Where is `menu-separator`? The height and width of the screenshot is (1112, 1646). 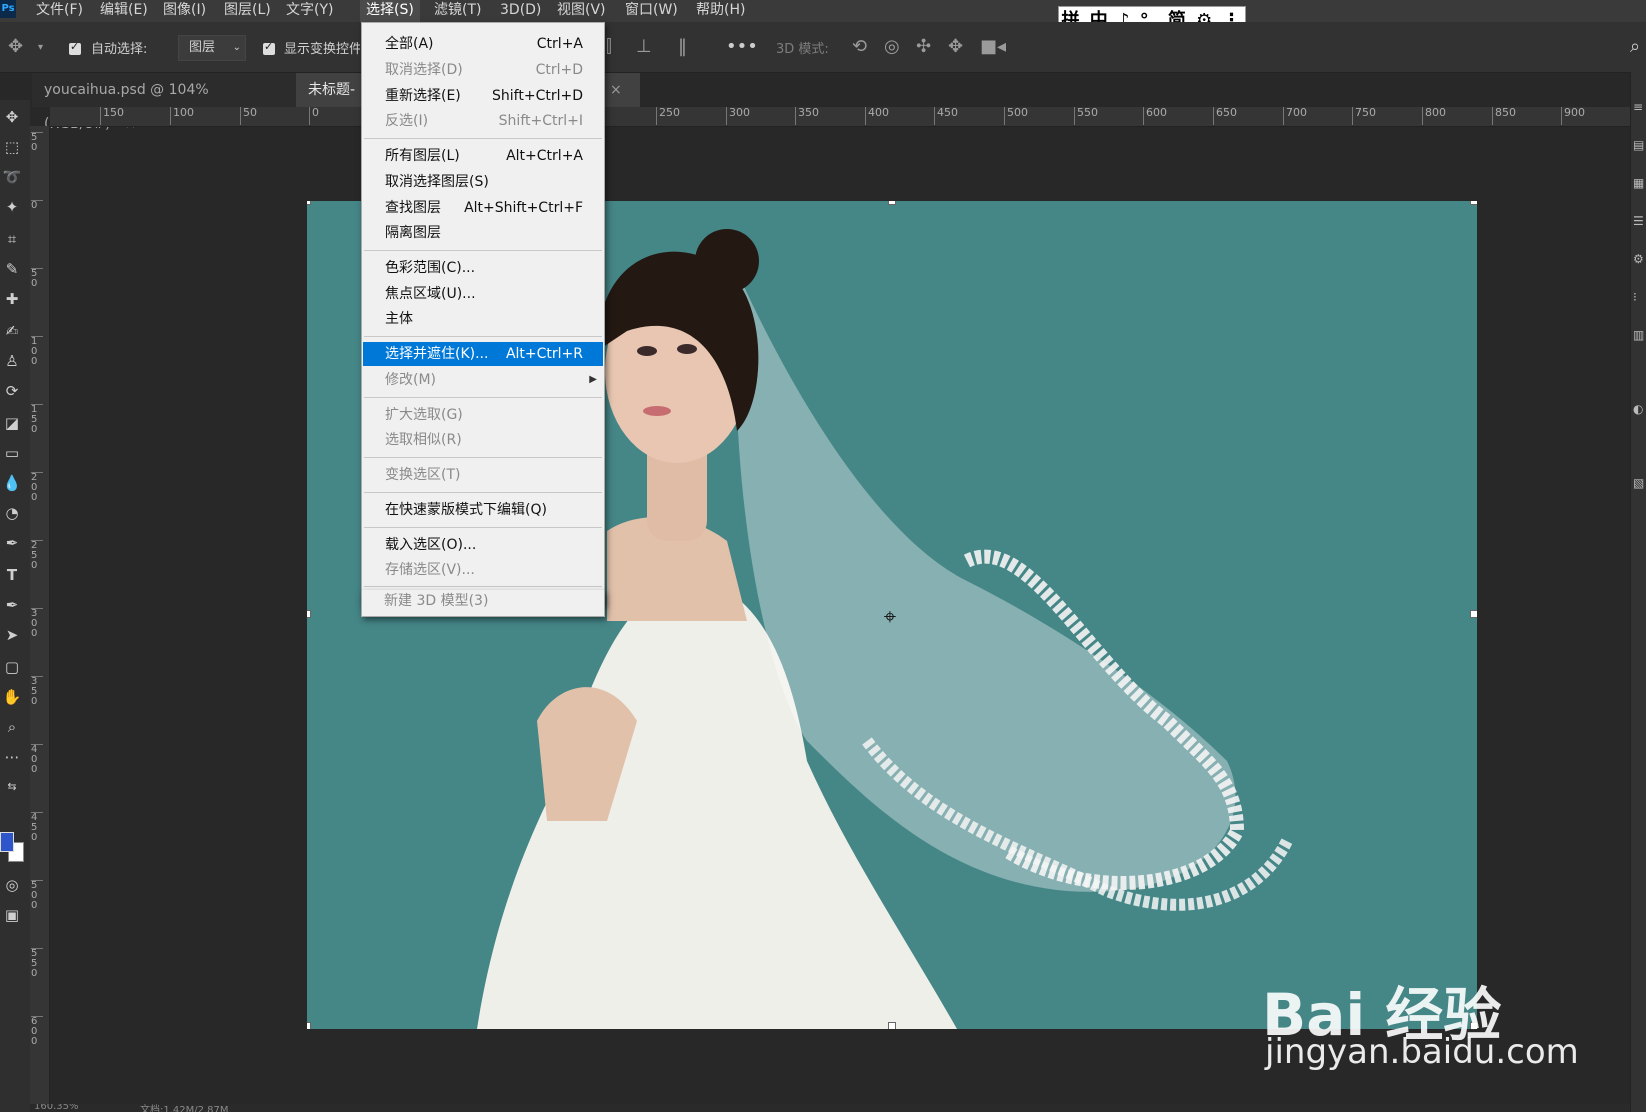 menu-separator is located at coordinates (483, 527).